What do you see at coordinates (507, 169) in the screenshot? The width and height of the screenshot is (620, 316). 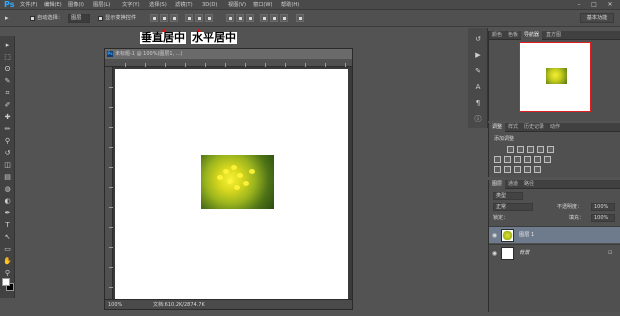 I see `posterize-icon` at bounding box center [507, 169].